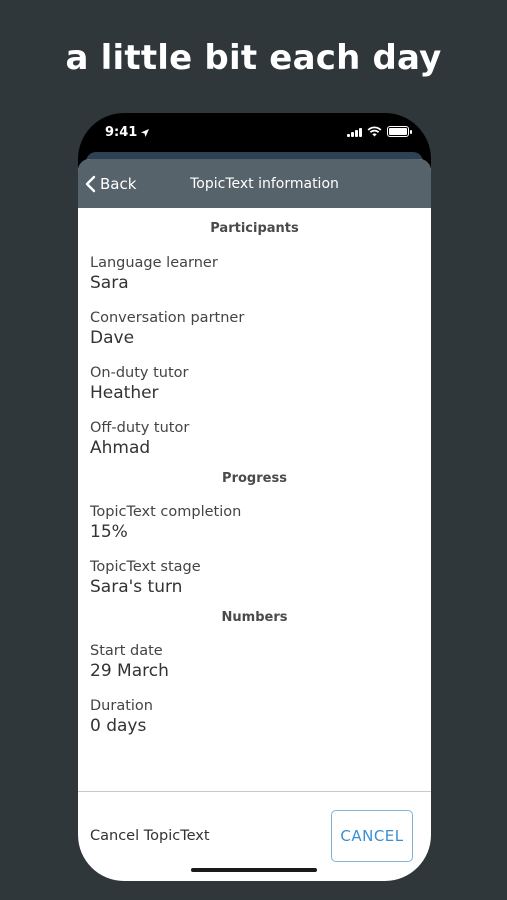 The height and width of the screenshot is (900, 507). Describe the element at coordinates (372, 836) in the screenshot. I see `cancel-button: CANCEL` at that location.